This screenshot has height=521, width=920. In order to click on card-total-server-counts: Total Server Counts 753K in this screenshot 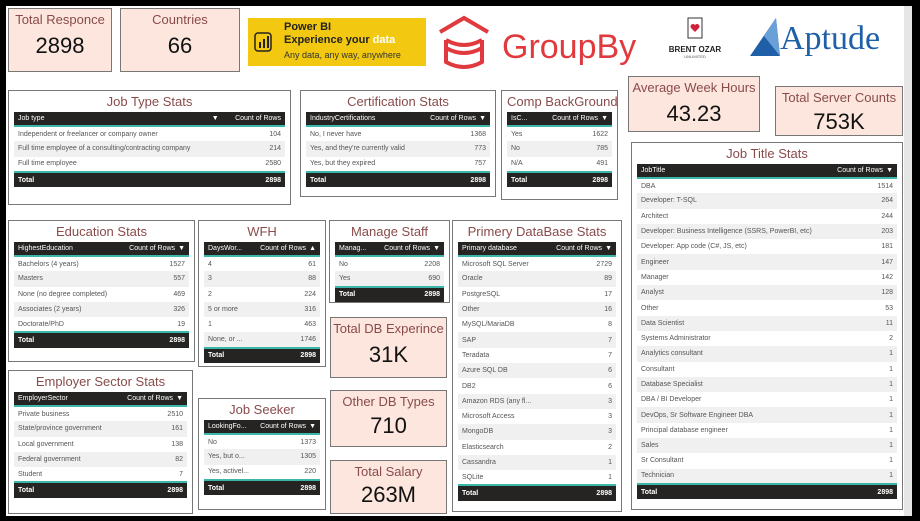, I will do `click(839, 111)`.